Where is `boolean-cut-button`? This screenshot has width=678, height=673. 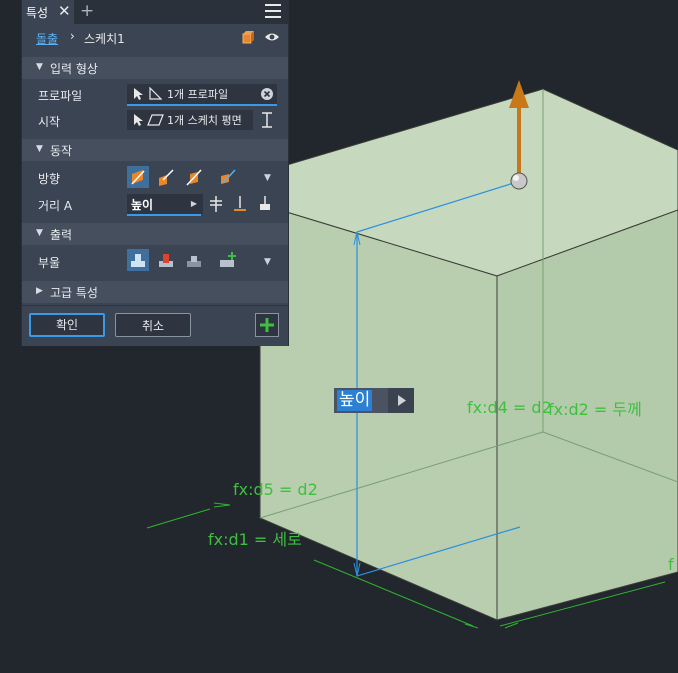
boolean-cut-button is located at coordinates (166, 260).